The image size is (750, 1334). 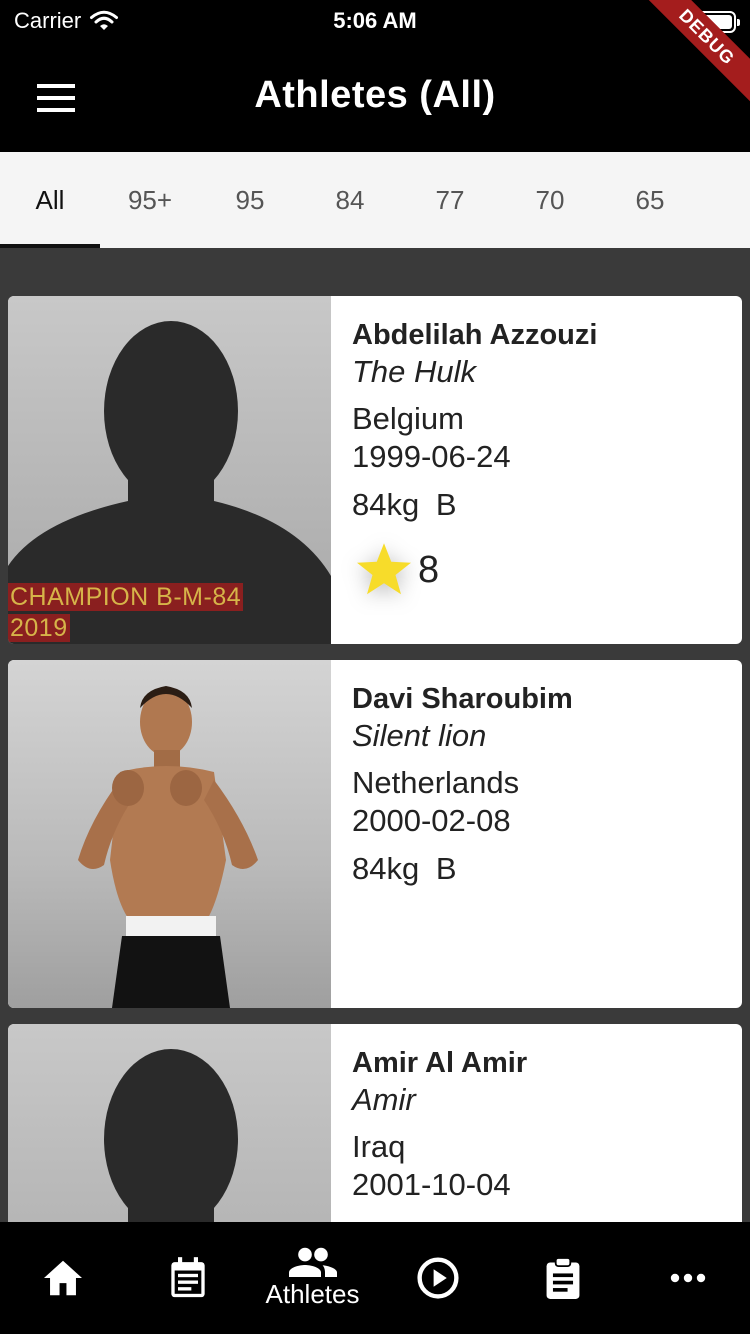 I want to click on clipboard-icon, so click(x=562, y=1278).